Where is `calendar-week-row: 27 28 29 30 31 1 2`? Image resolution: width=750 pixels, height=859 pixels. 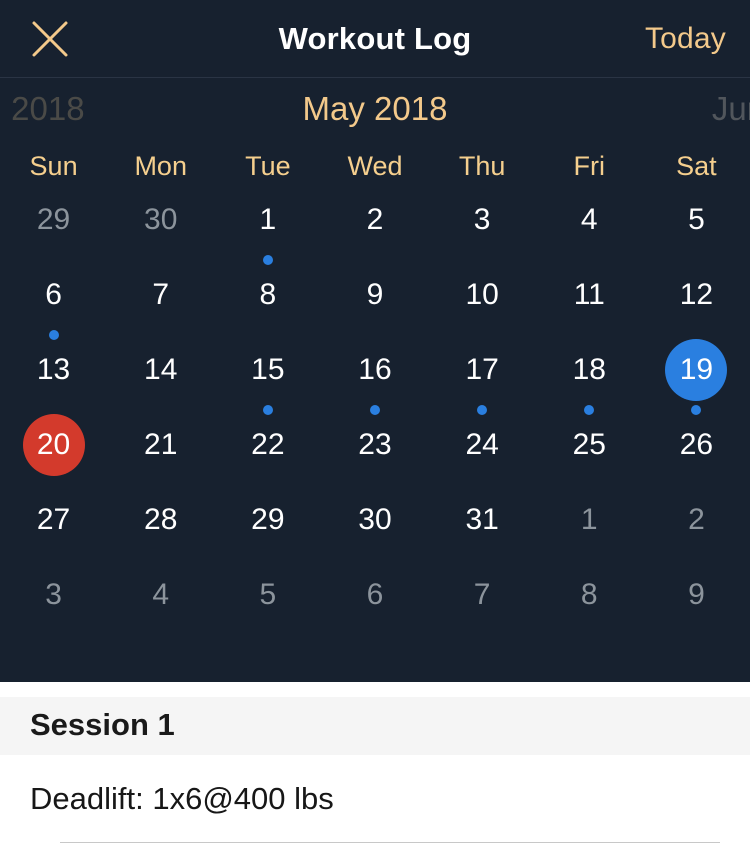 calendar-week-row: 27 28 29 30 31 1 2 is located at coordinates (375, 535).